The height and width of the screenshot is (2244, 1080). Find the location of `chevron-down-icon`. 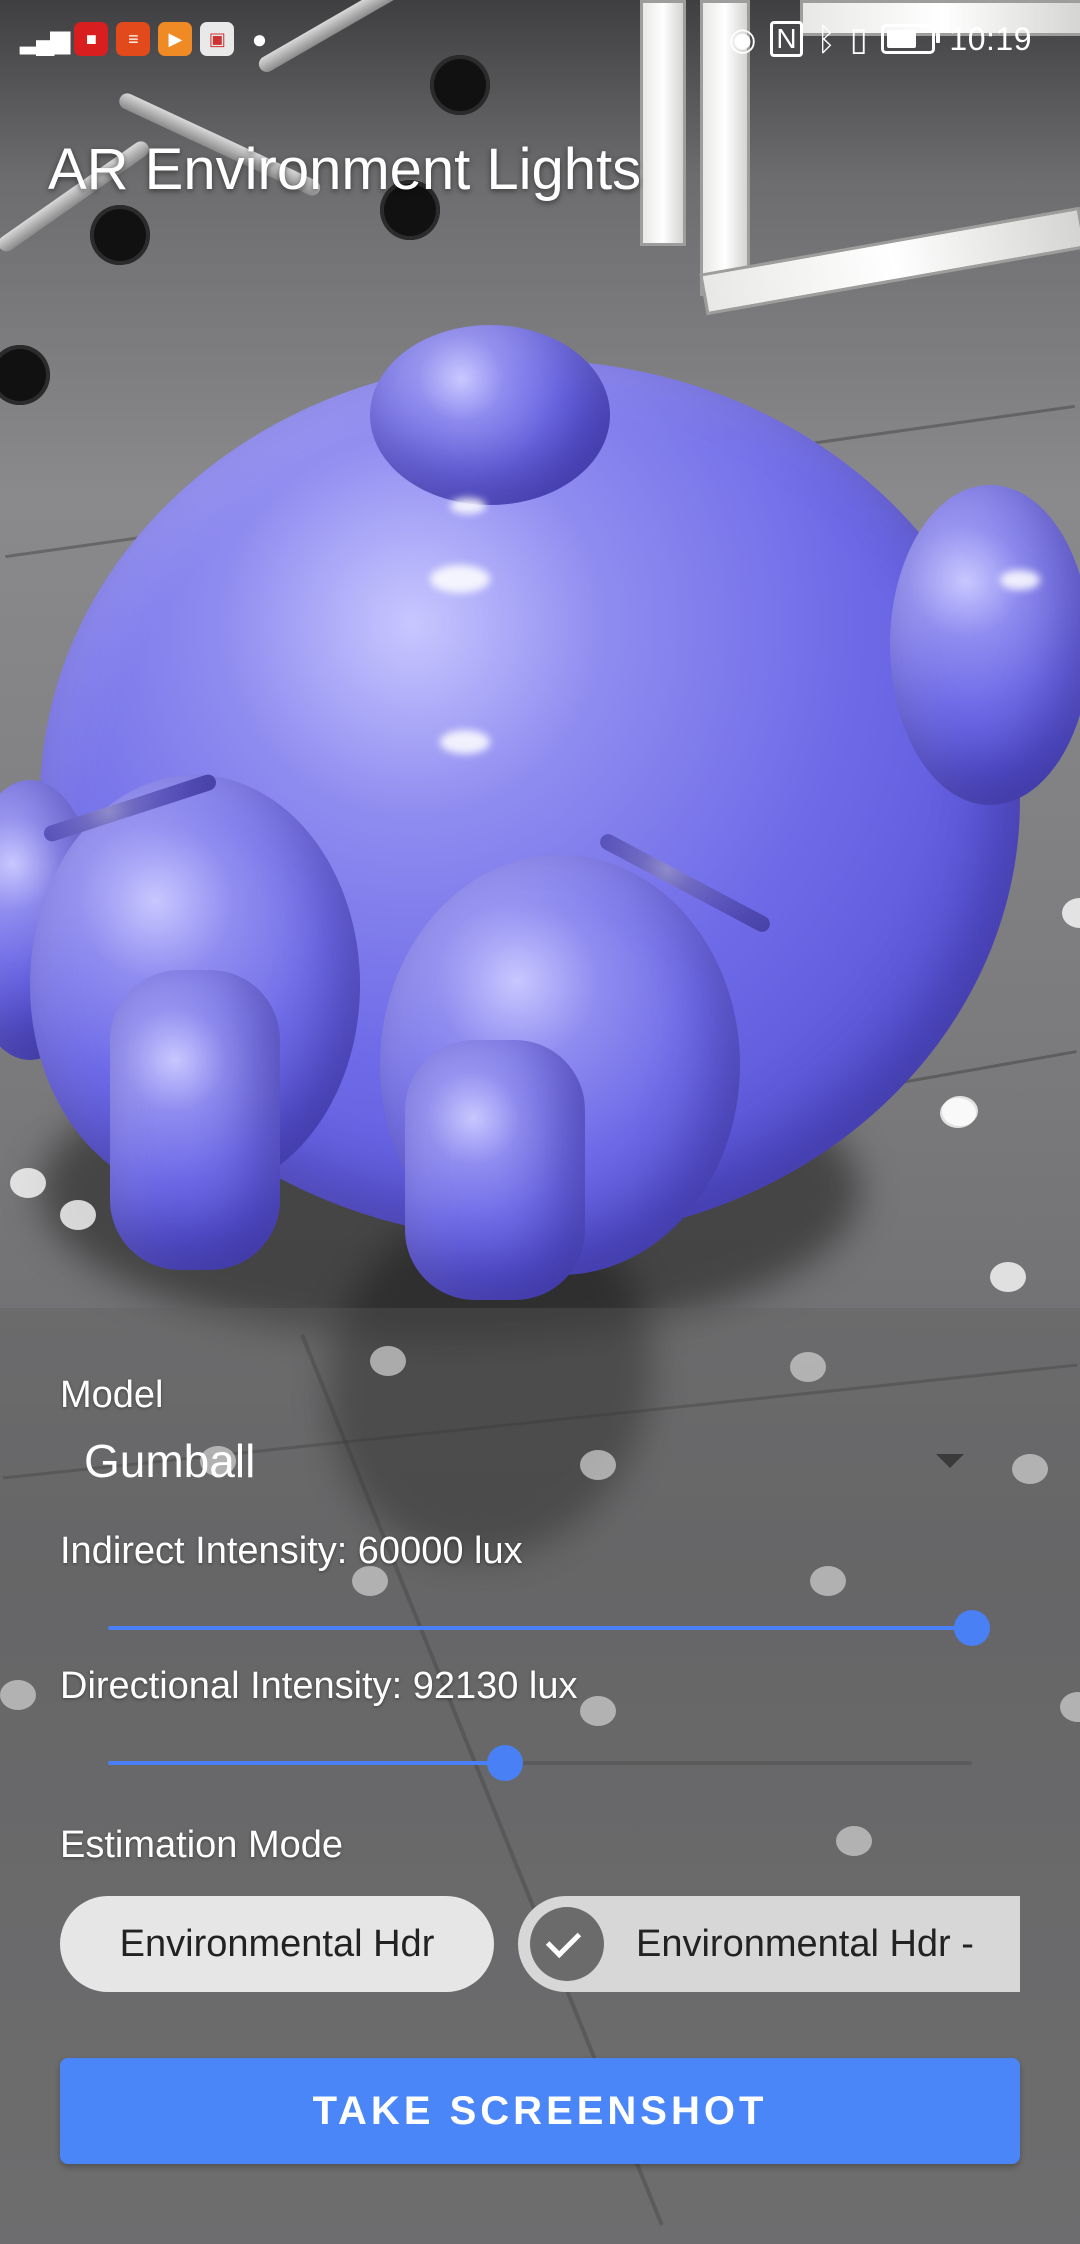

chevron-down-icon is located at coordinates (950, 1461).